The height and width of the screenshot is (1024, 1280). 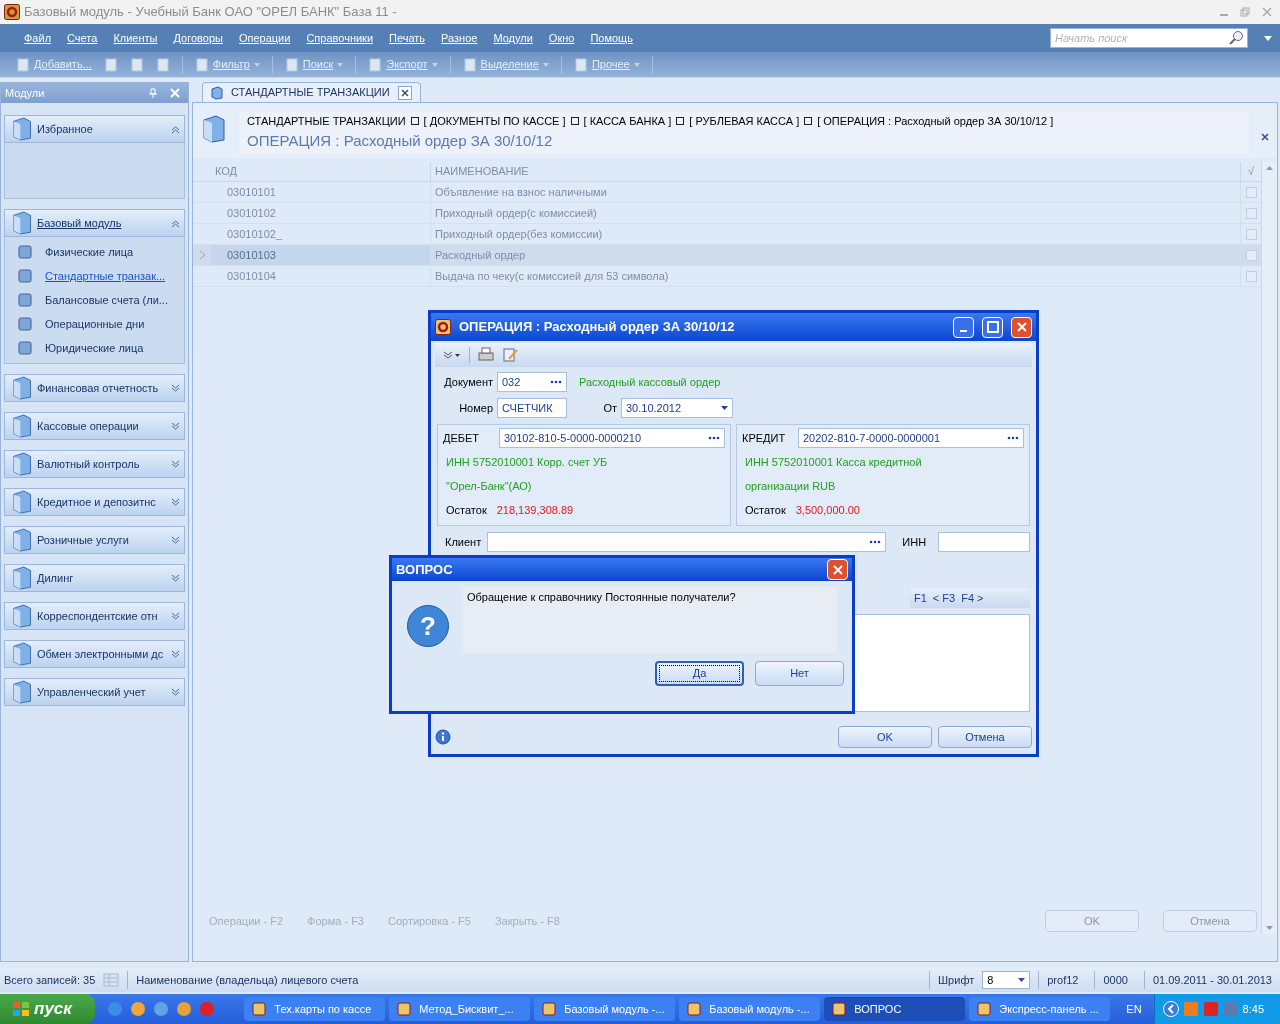 What do you see at coordinates (94, 540) in the screenshot?
I see `group-header: Розничные услуги` at bounding box center [94, 540].